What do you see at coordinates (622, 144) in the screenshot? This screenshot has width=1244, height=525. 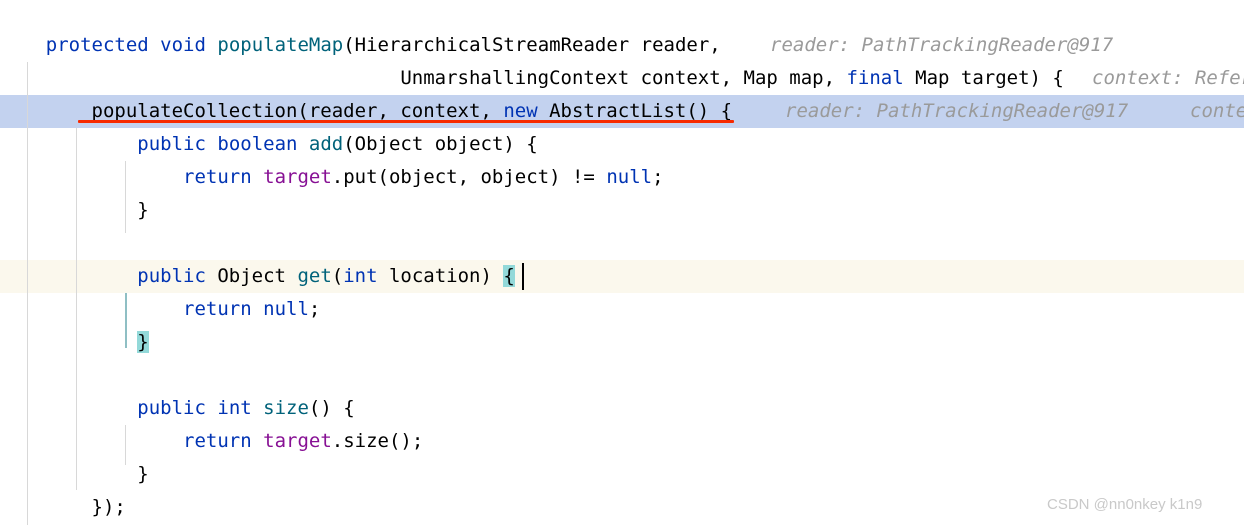 I see `code-line: public boolean add(Object object) {` at bounding box center [622, 144].